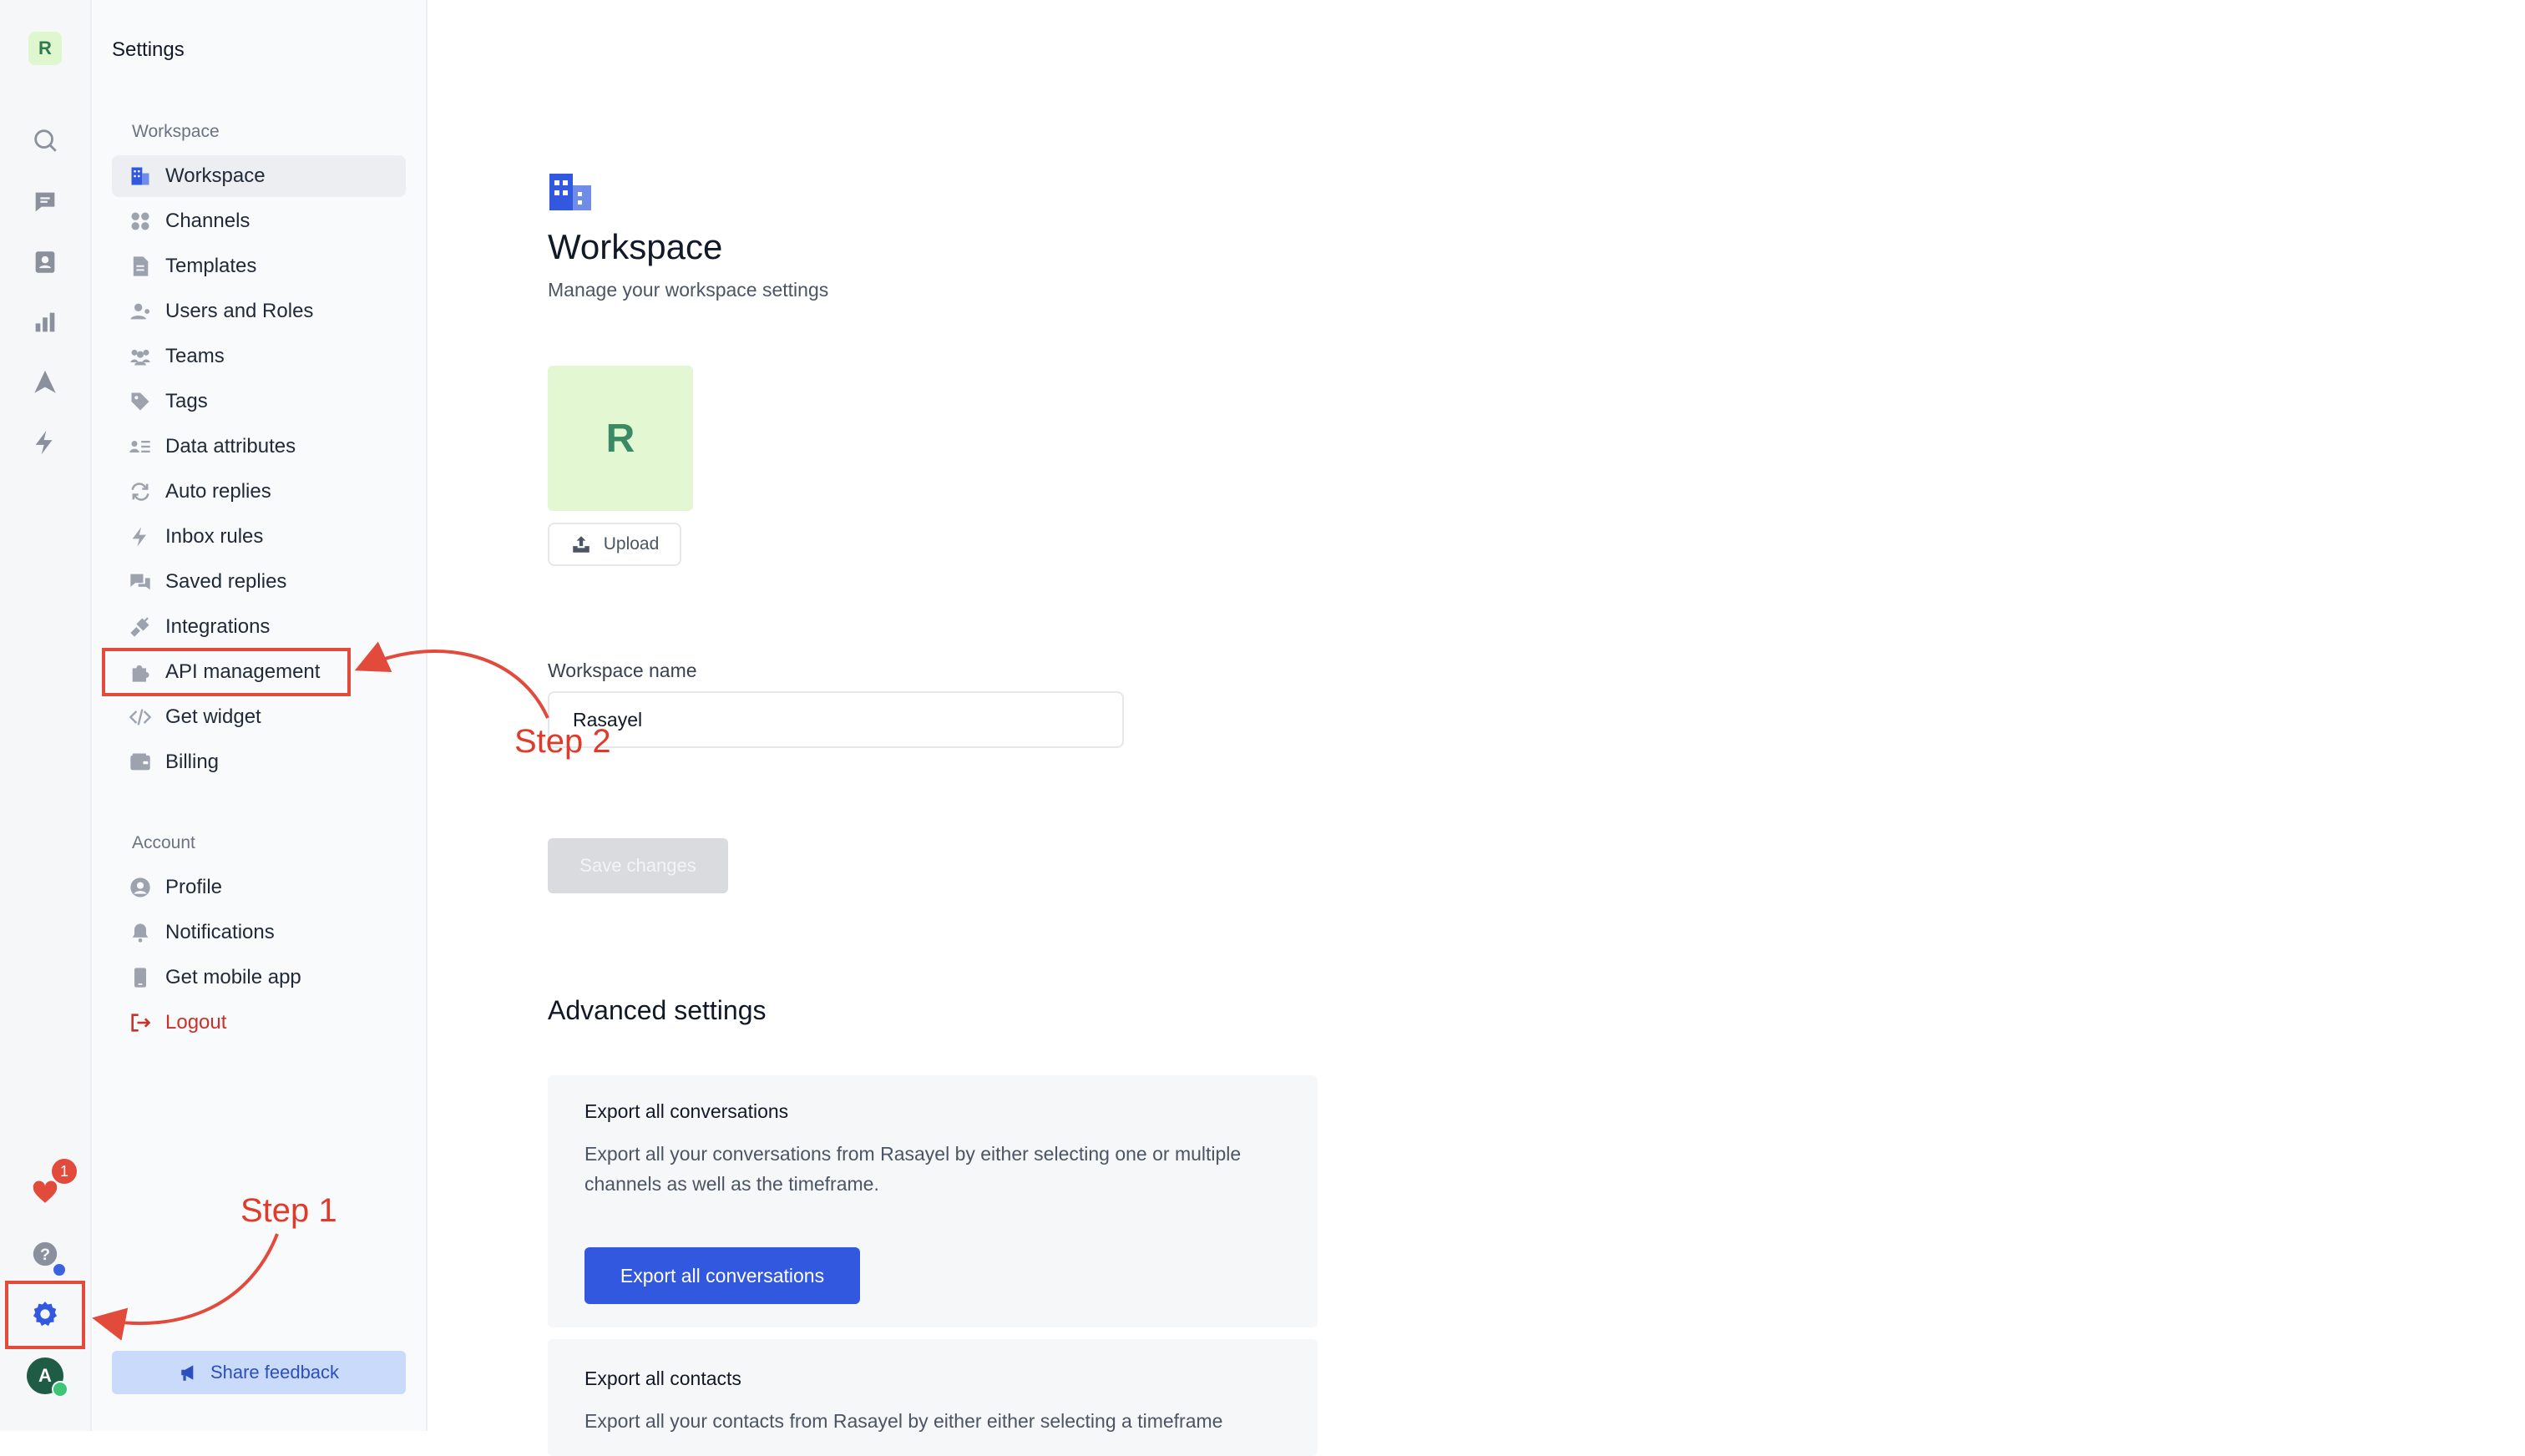 This screenshot has height=1456, width=2525. What do you see at coordinates (192, 762) in the screenshot?
I see `sidebar-item-label: Billing` at bounding box center [192, 762].